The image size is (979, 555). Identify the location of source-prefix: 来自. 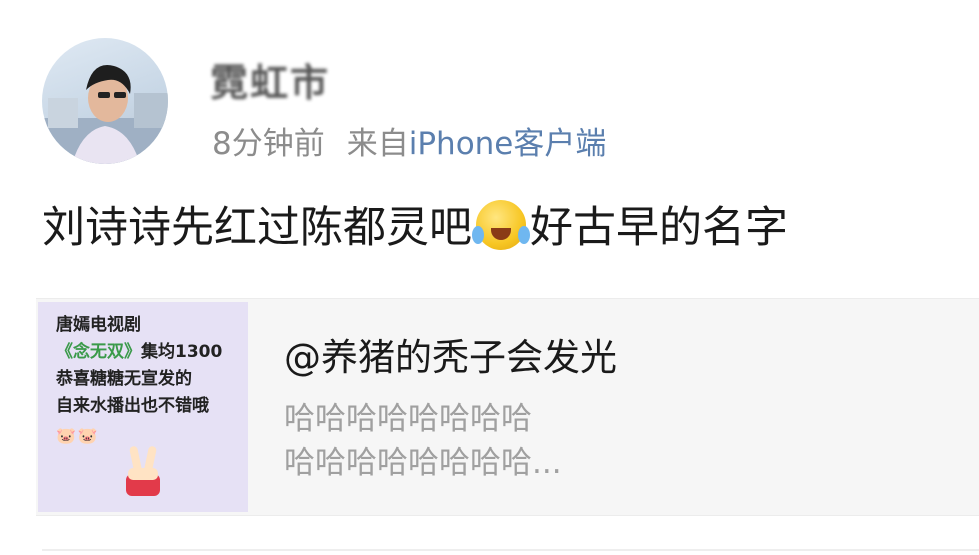
(377, 144).